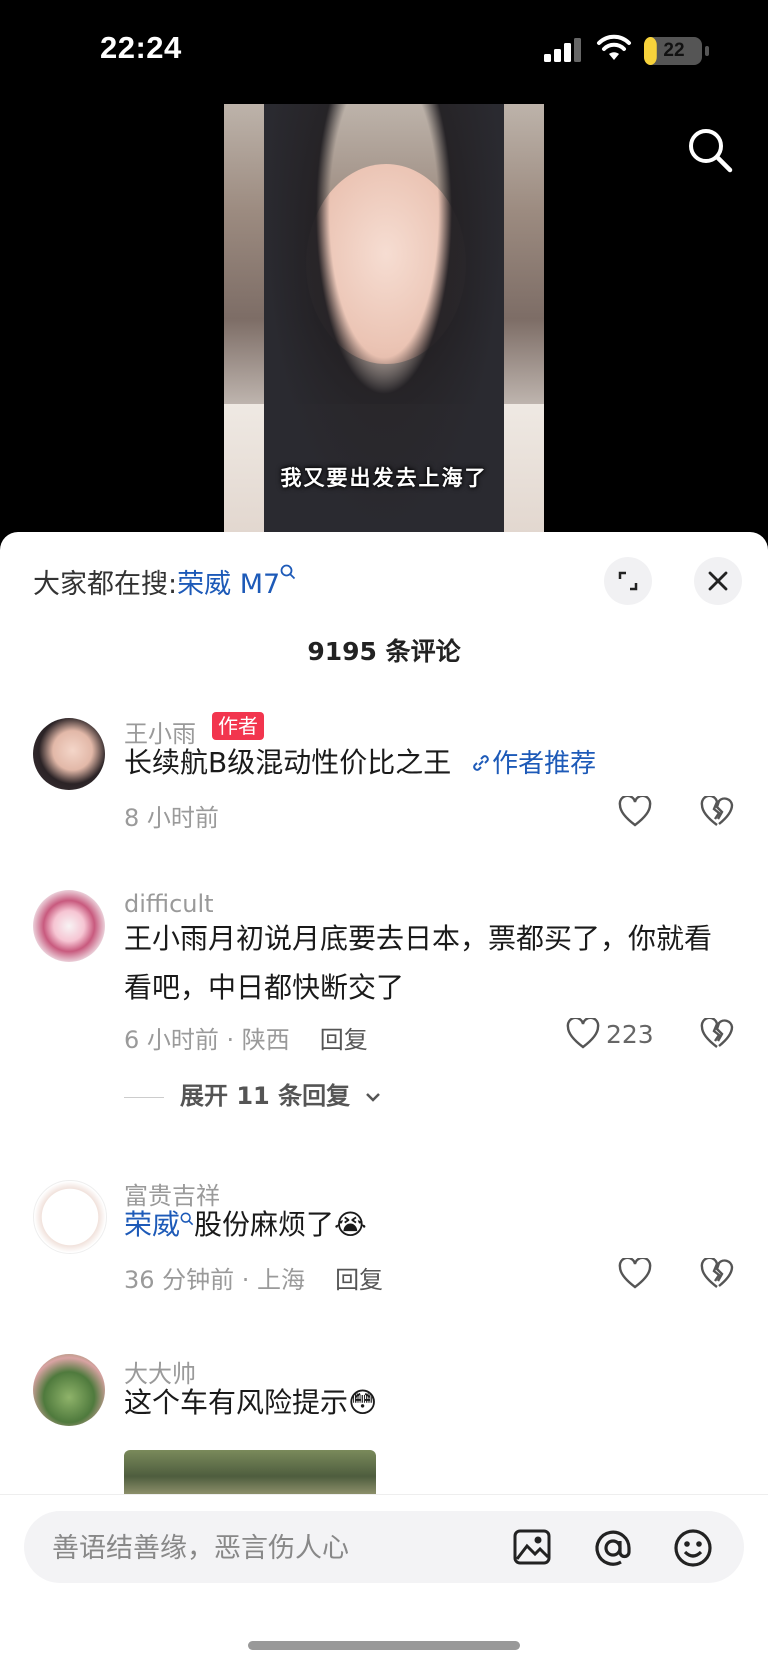  I want to click on expand-divider, so click(144, 1097).